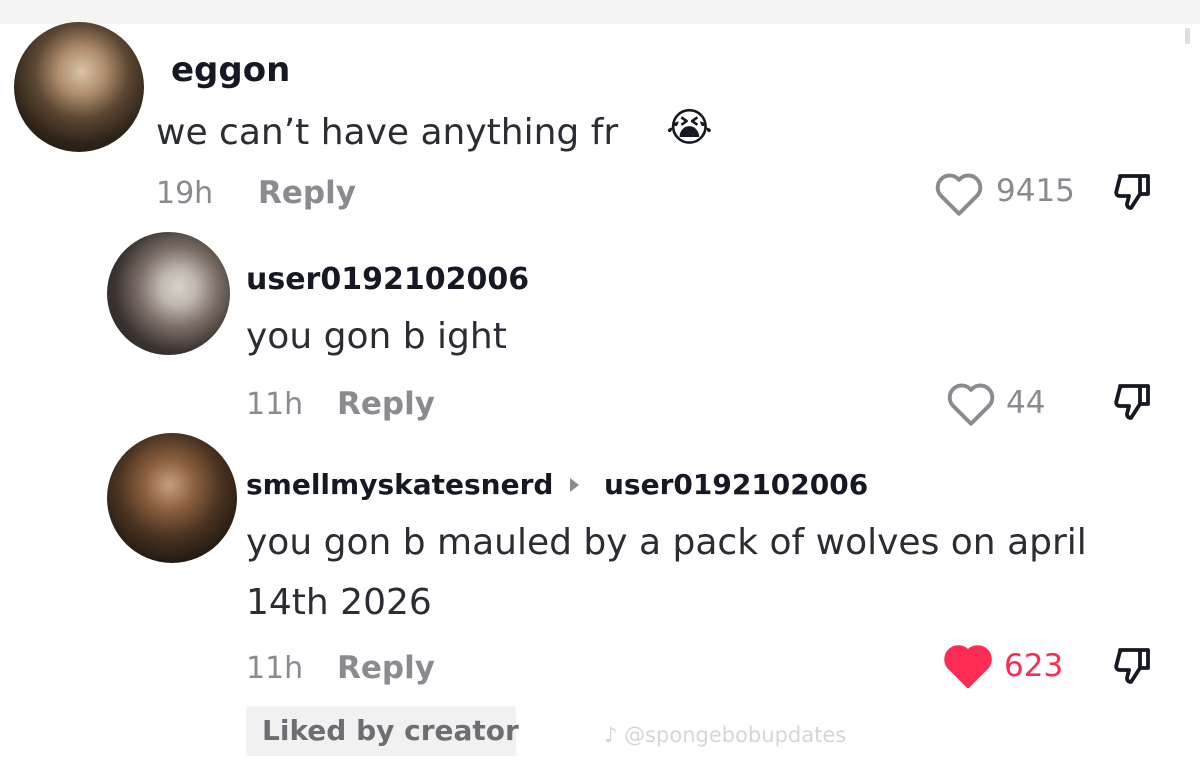 The height and width of the screenshot is (760, 1200). I want to click on comment-username: user0192102006, so click(387, 279).